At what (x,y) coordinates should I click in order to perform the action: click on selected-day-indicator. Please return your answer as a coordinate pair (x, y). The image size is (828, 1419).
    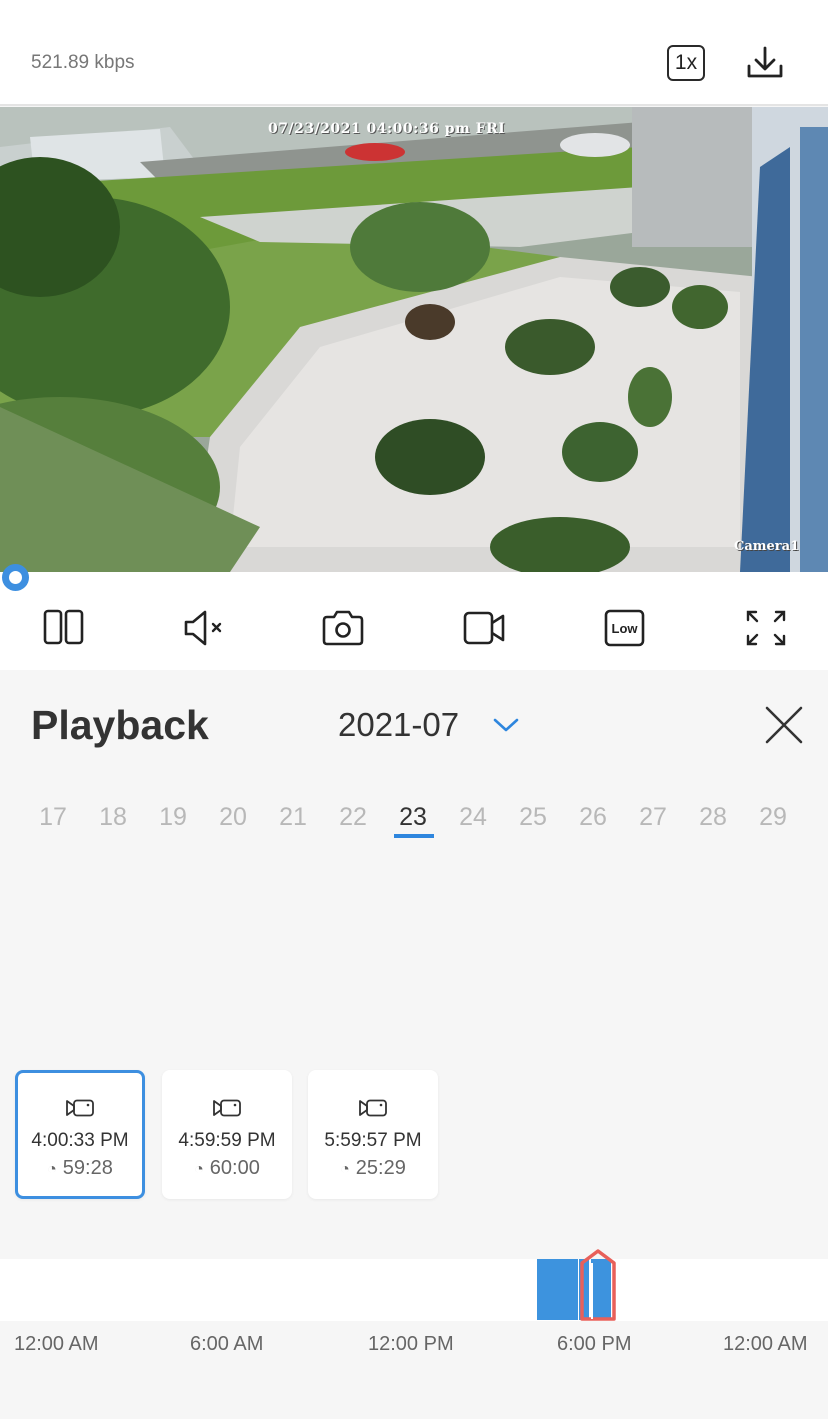
    Looking at the image, I should click on (414, 836).